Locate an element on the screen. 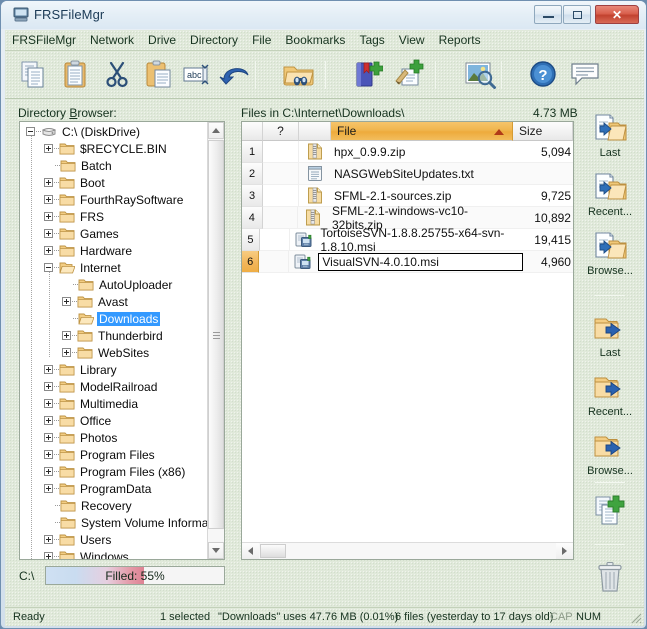  scroll-left-button is located at coordinates (250, 551).